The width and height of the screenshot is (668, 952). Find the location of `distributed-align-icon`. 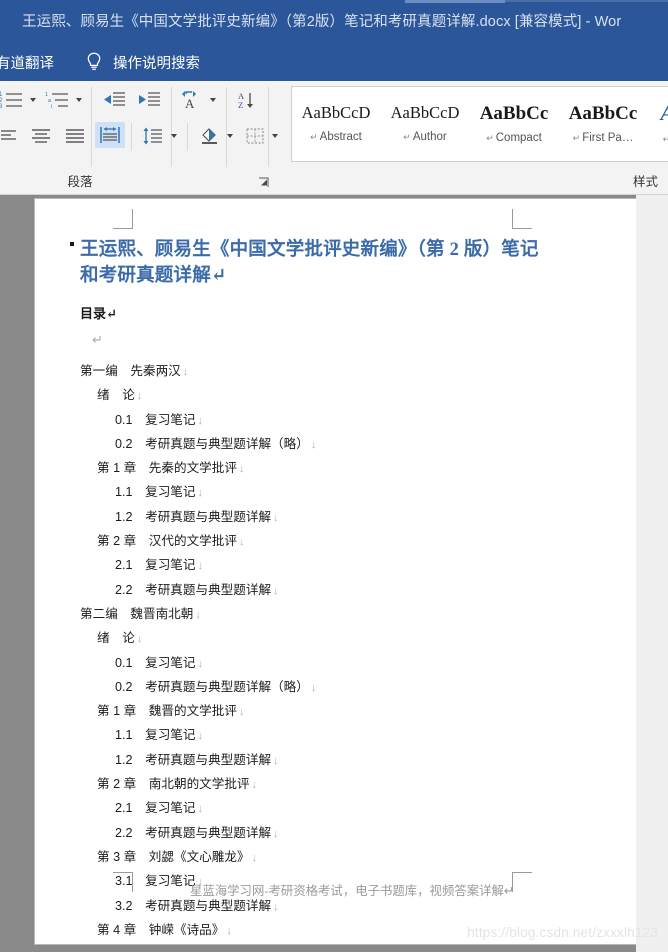

distributed-align-icon is located at coordinates (110, 135).